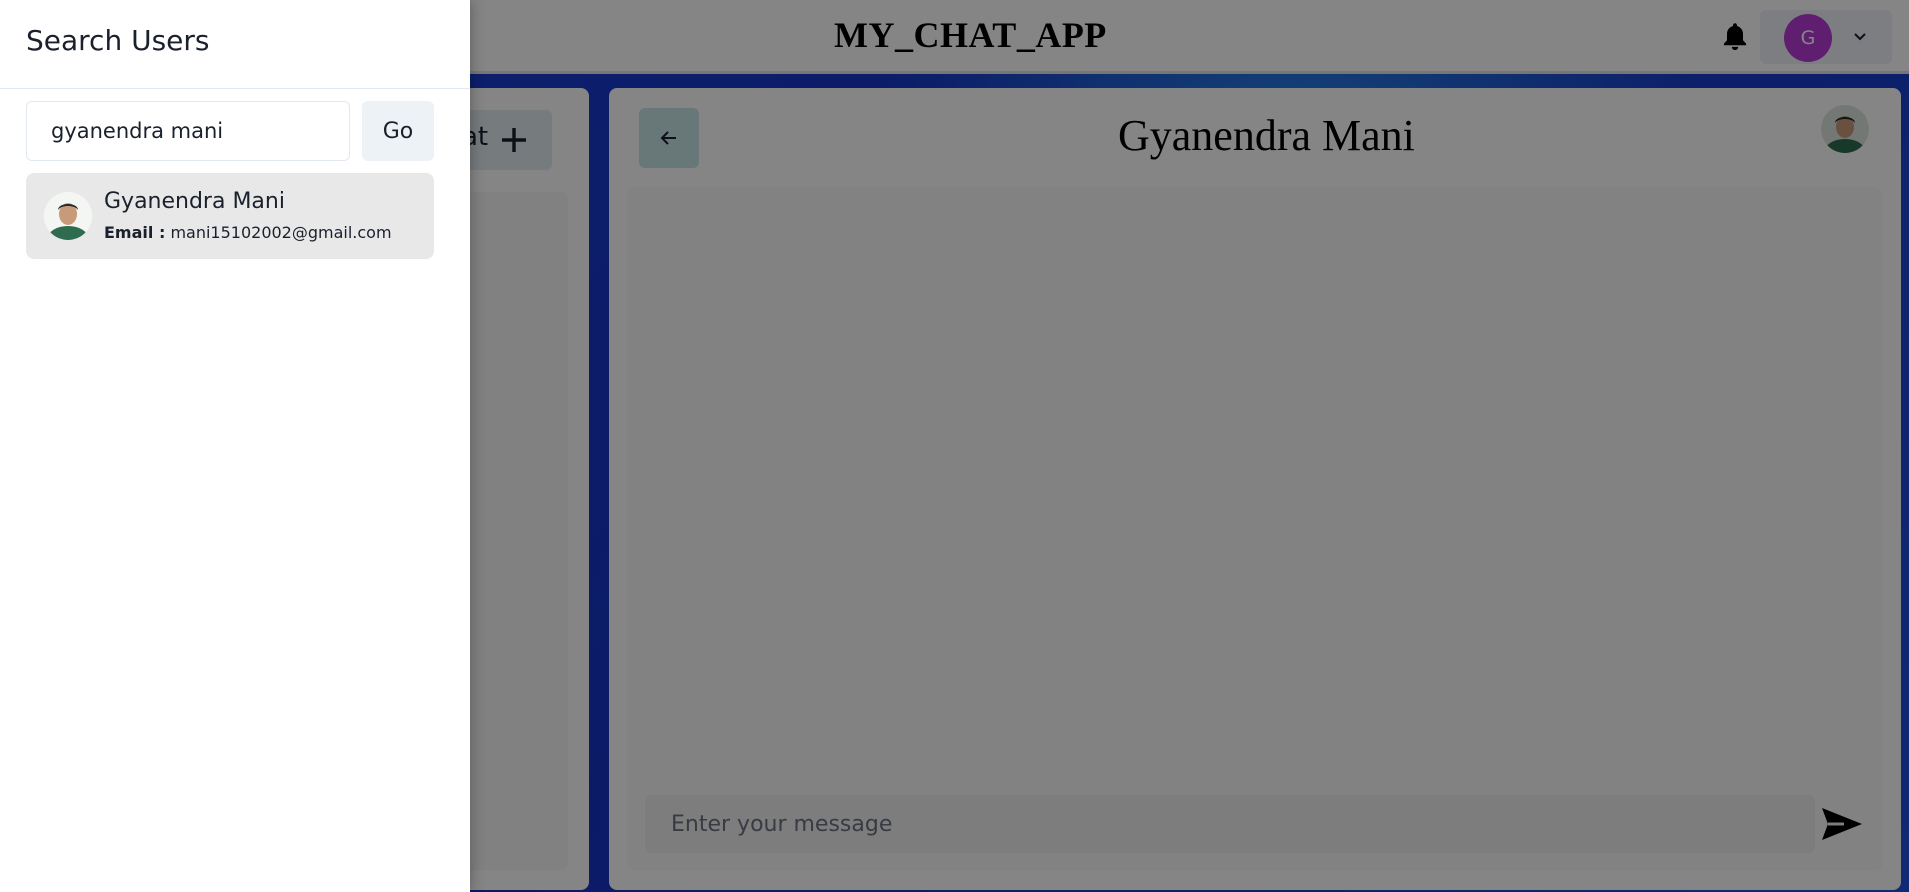  I want to click on email-label: Email :, so click(135, 232).